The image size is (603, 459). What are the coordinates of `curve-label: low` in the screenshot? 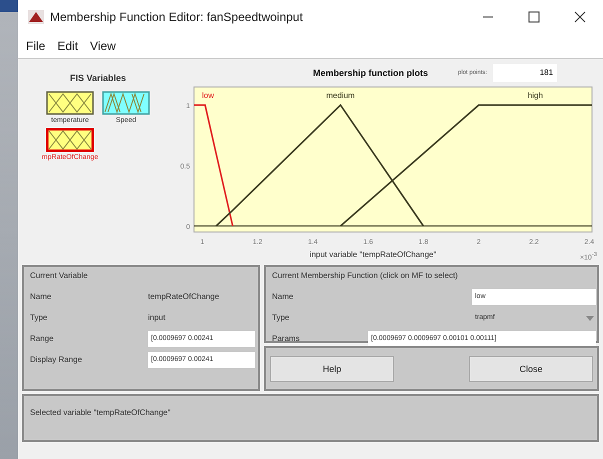 It's located at (208, 95).